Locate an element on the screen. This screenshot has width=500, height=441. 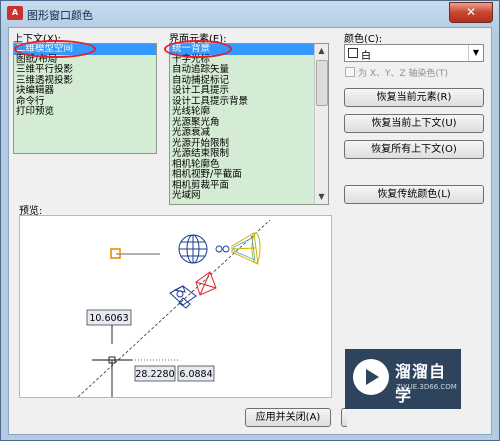
color-swatch is located at coordinates (353, 53).